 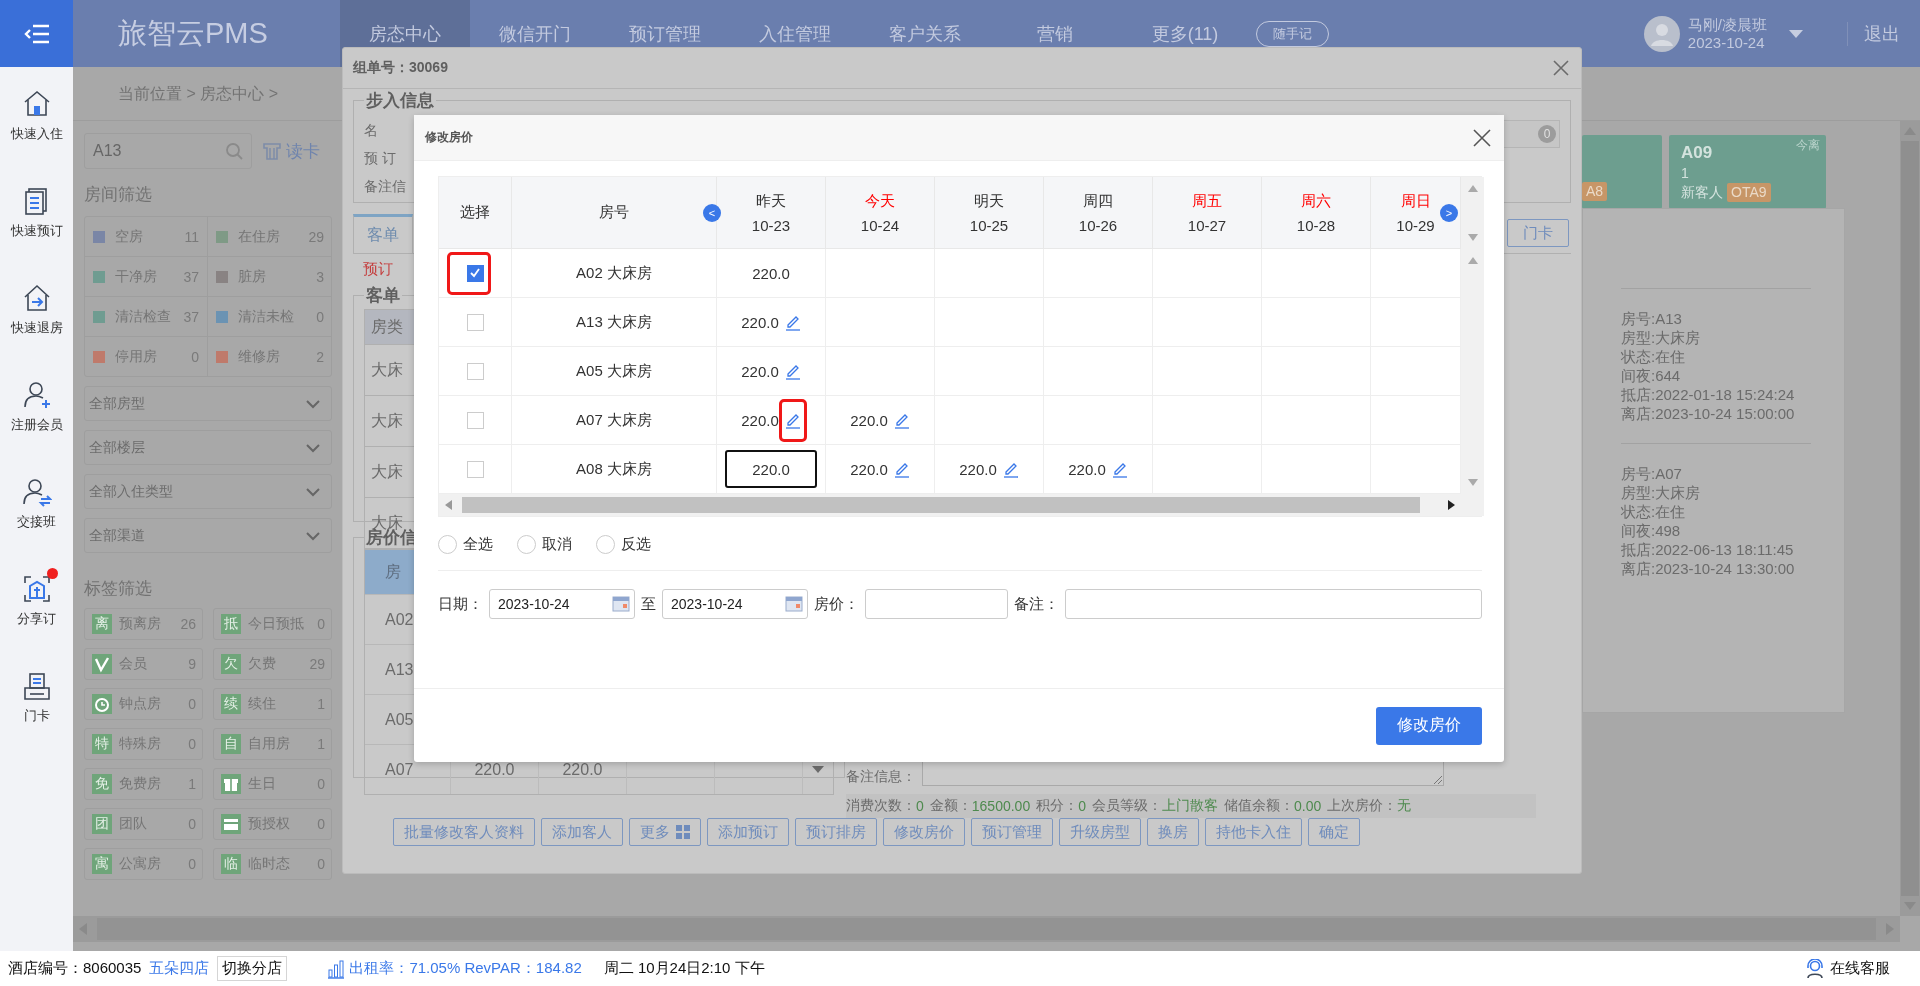 What do you see at coordinates (36, 394) in the screenshot?
I see `user-plus-icon` at bounding box center [36, 394].